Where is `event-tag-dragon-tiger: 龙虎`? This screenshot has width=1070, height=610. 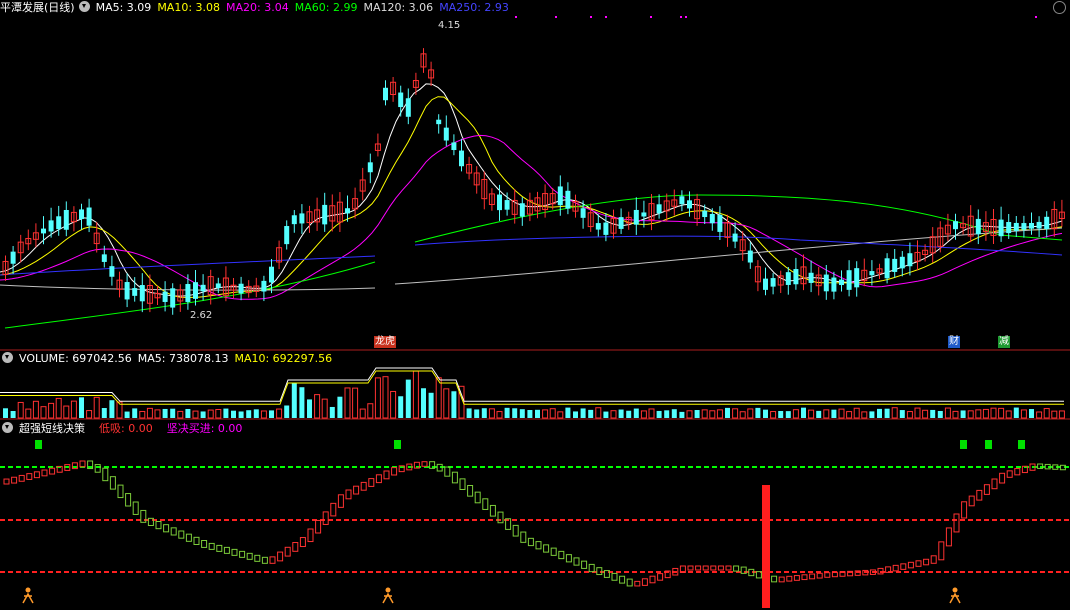
event-tag-dragon-tiger: 龙虎 is located at coordinates (385, 342).